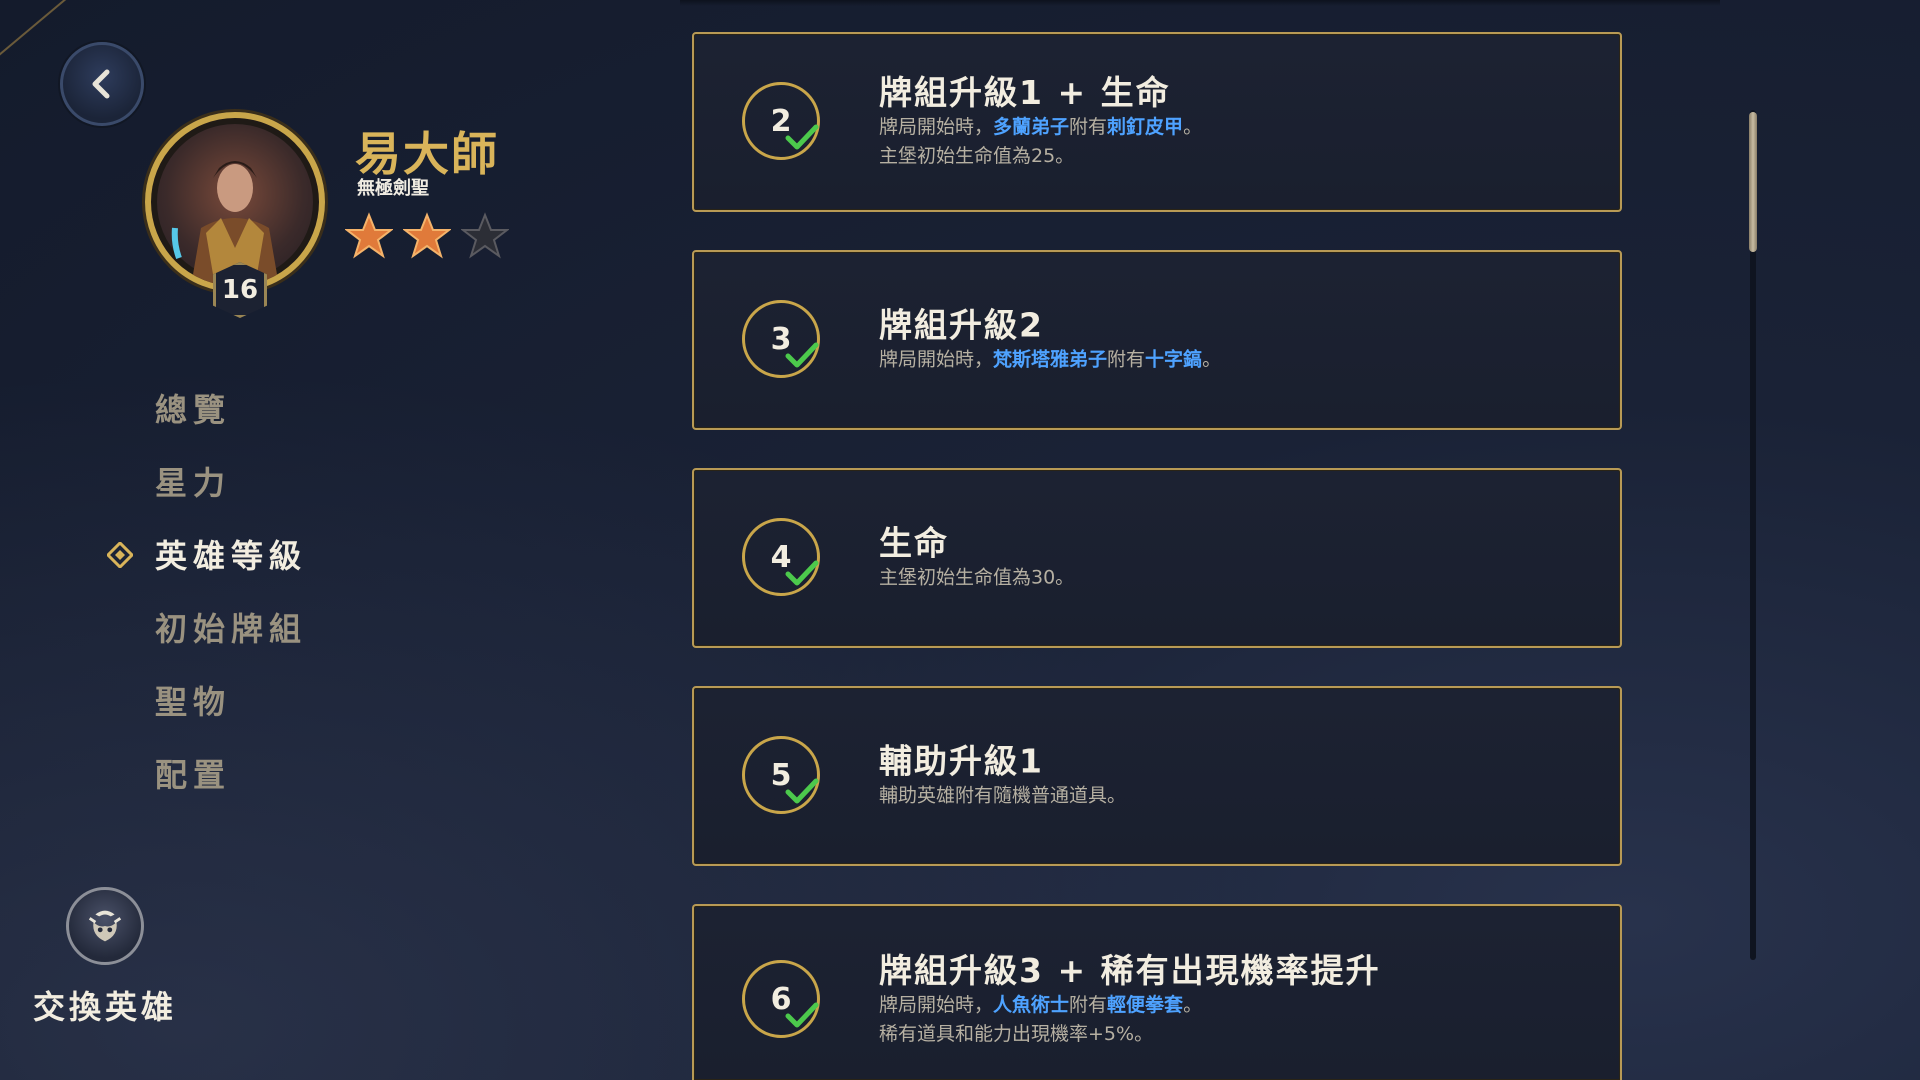  What do you see at coordinates (977, 577) in the screenshot?
I see `reward-description: 主堡初始生命值為30。` at bounding box center [977, 577].